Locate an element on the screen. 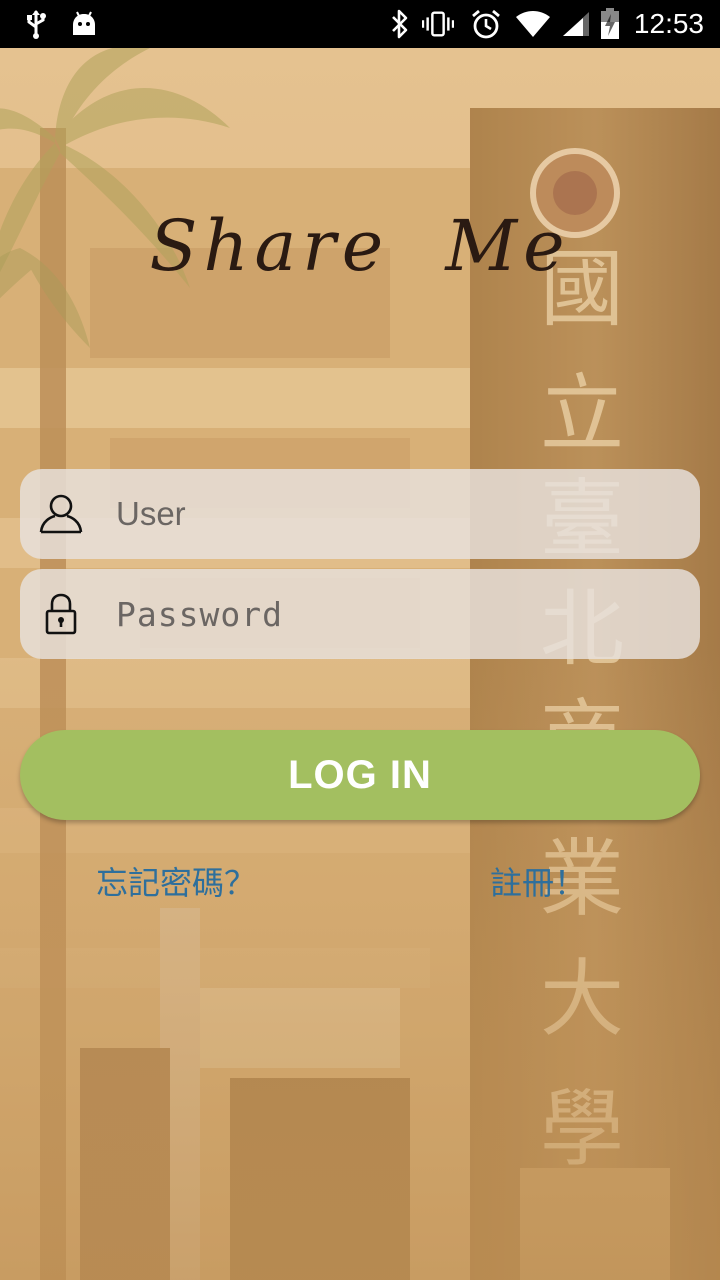 This screenshot has height=1280, width=720. username-field is located at coordinates (360, 514).